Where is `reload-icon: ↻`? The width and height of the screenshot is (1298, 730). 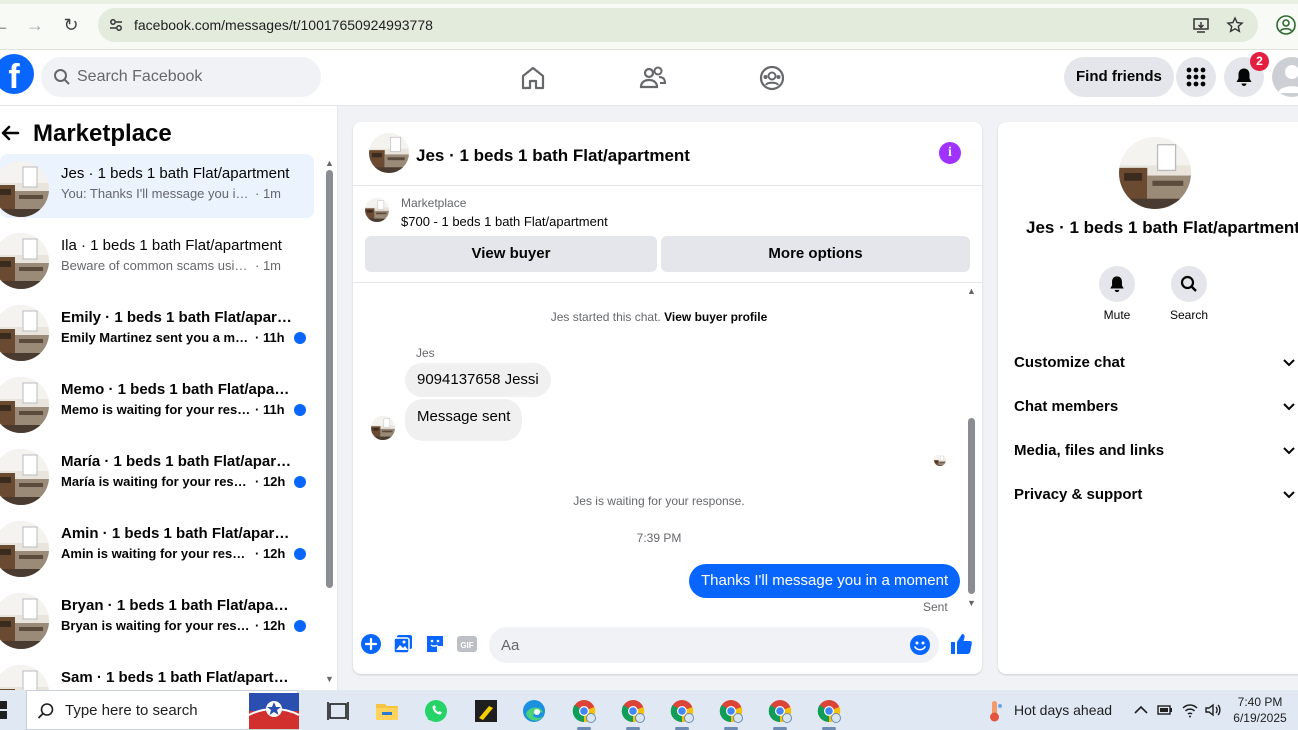 reload-icon: ↻ is located at coordinates (71, 25).